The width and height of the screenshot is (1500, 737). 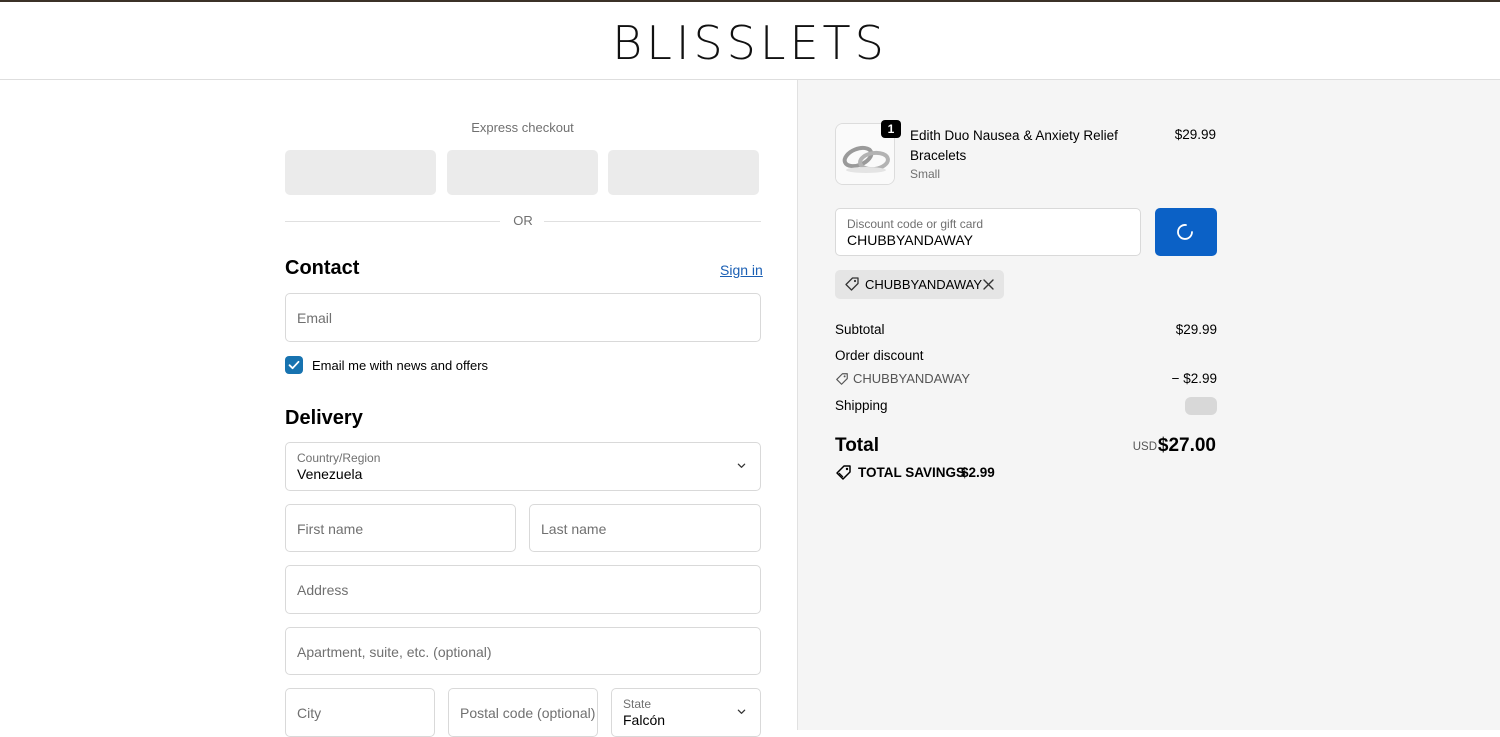 What do you see at coordinates (523, 651) in the screenshot?
I see `apartment-field: Apartment, suite, etc. (optional)` at bounding box center [523, 651].